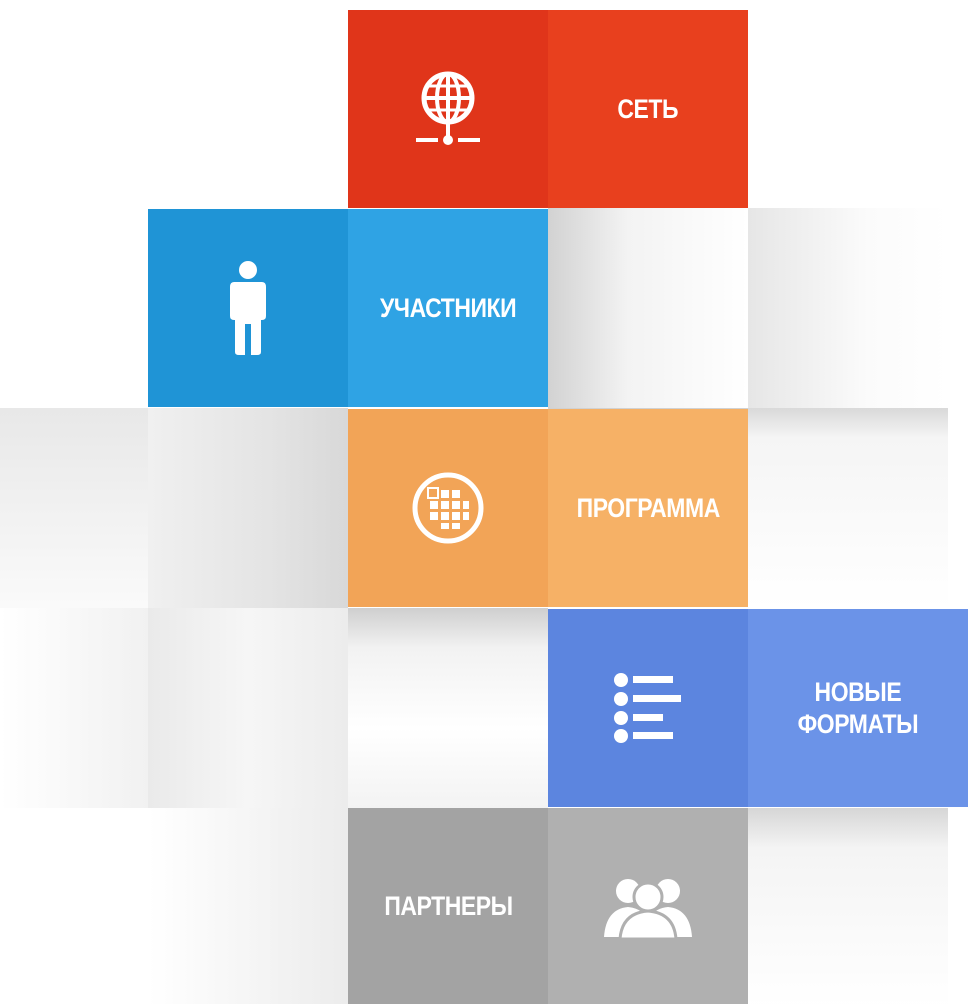  I want to click on tile-program: ПРОГРАММА, so click(548, 508).